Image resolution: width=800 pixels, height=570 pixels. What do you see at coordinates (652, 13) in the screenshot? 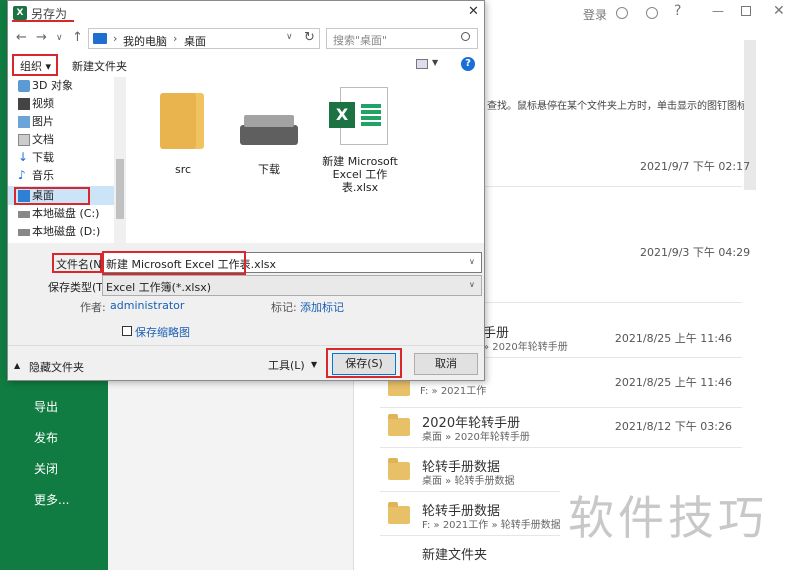
I see `frown-feedback-icon` at bounding box center [652, 13].